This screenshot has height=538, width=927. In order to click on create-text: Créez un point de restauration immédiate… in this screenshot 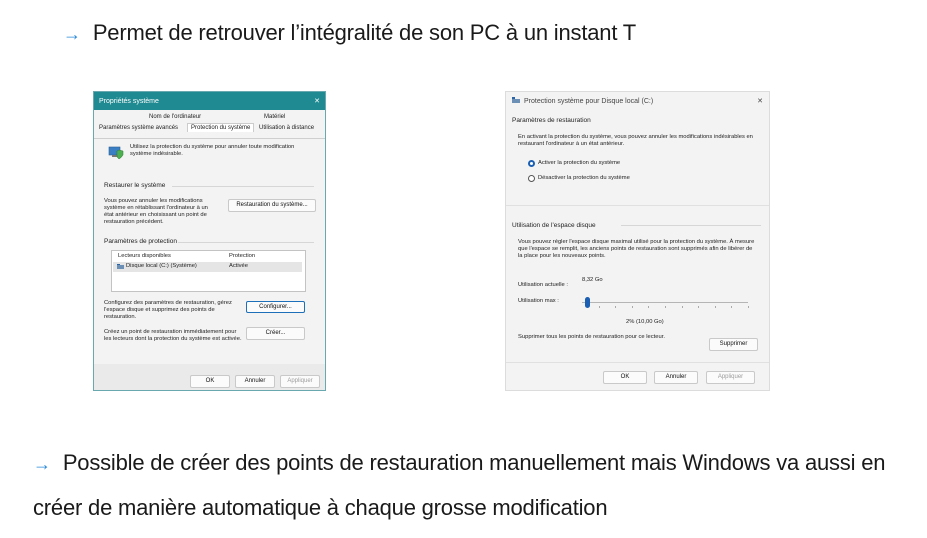, I will do `click(173, 335)`.